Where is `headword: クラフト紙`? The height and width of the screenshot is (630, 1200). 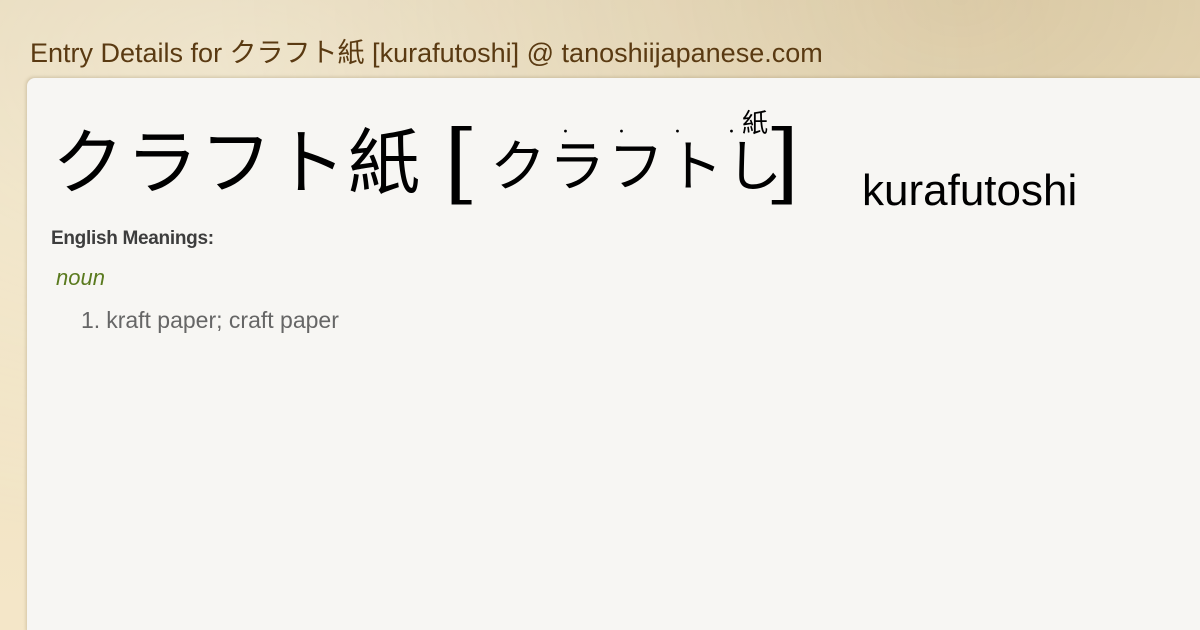 headword: クラフト紙 is located at coordinates (237, 163).